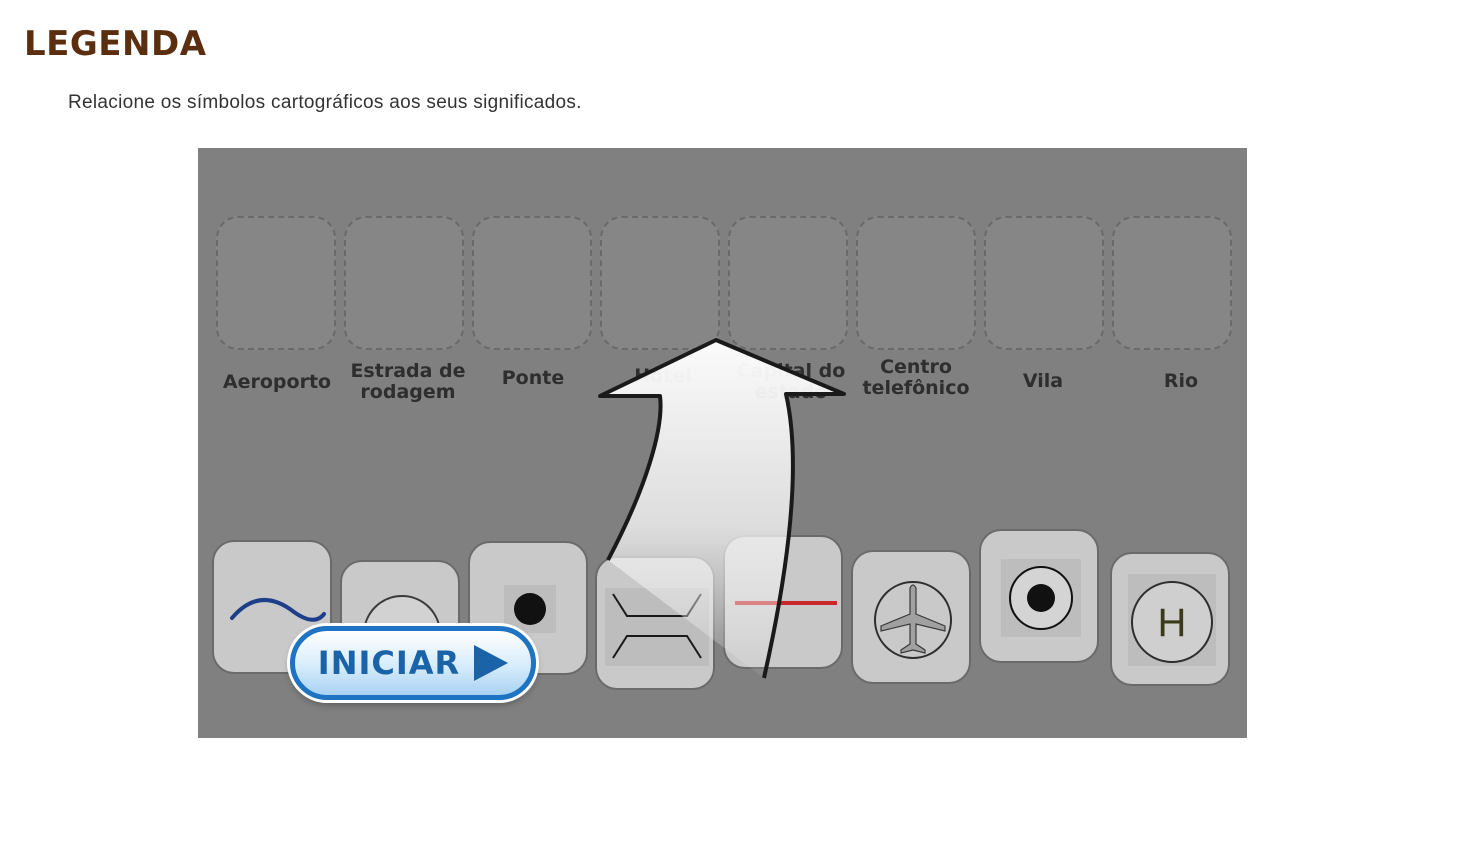 The height and width of the screenshot is (850, 1460). What do you see at coordinates (663, 376) in the screenshot?
I see `label-hotel: Hotel` at bounding box center [663, 376].